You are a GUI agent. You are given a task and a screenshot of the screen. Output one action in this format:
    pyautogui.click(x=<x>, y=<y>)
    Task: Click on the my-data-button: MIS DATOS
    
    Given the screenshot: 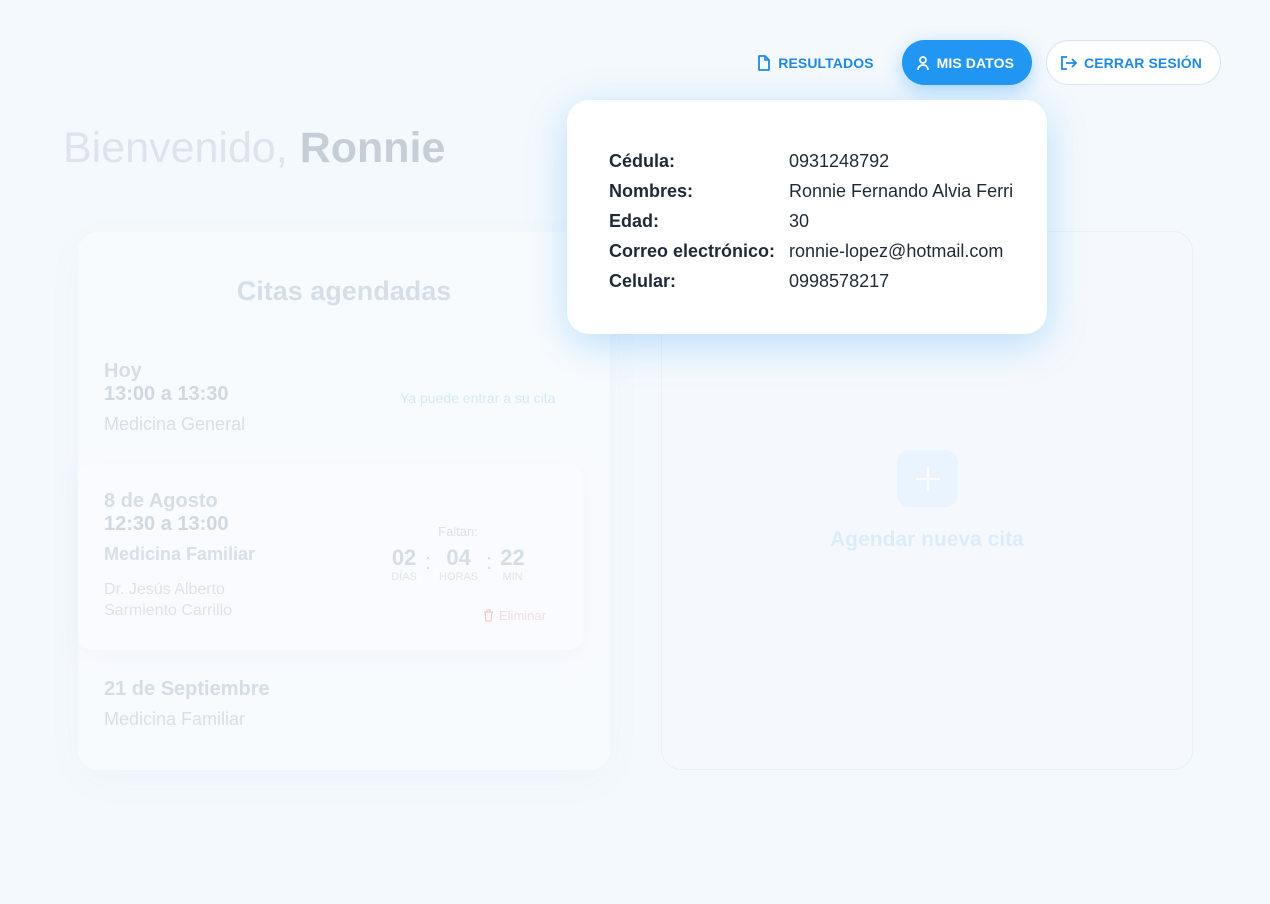 What is the action you would take?
    pyautogui.click(x=967, y=62)
    